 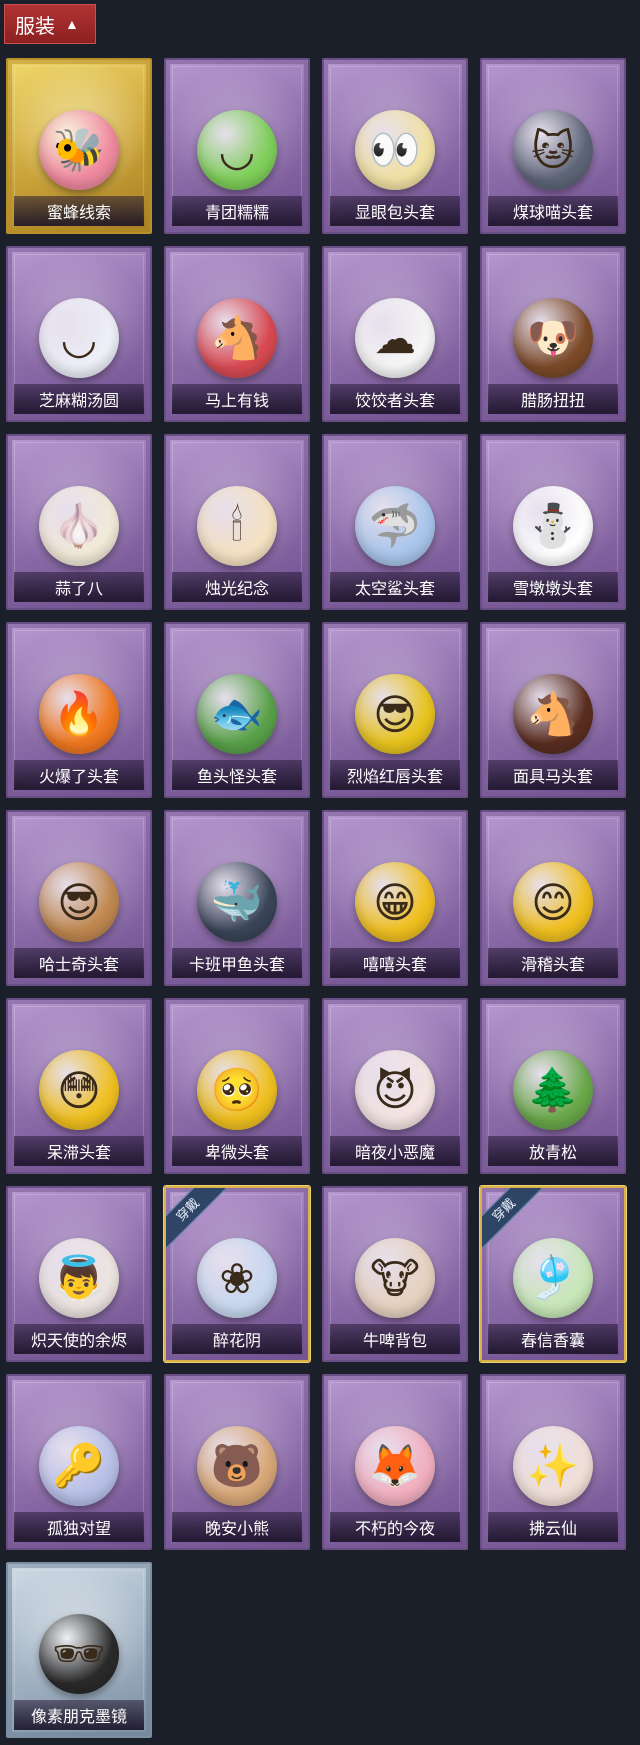 I want to click on funny-emoji-head-icon: 😊, so click(x=553, y=902).